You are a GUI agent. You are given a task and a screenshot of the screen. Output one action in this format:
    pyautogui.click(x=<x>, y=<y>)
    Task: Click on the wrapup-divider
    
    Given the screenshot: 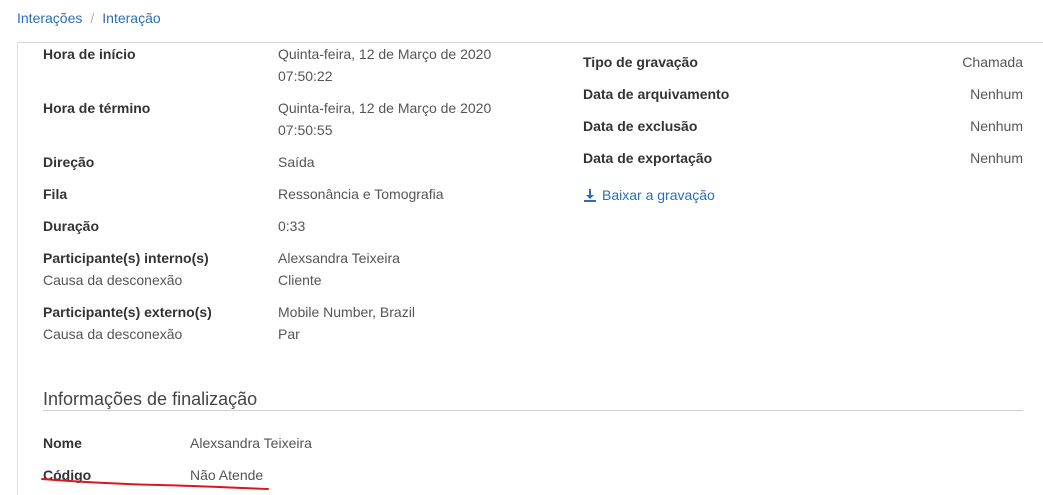 What is the action you would take?
    pyautogui.click(x=533, y=410)
    